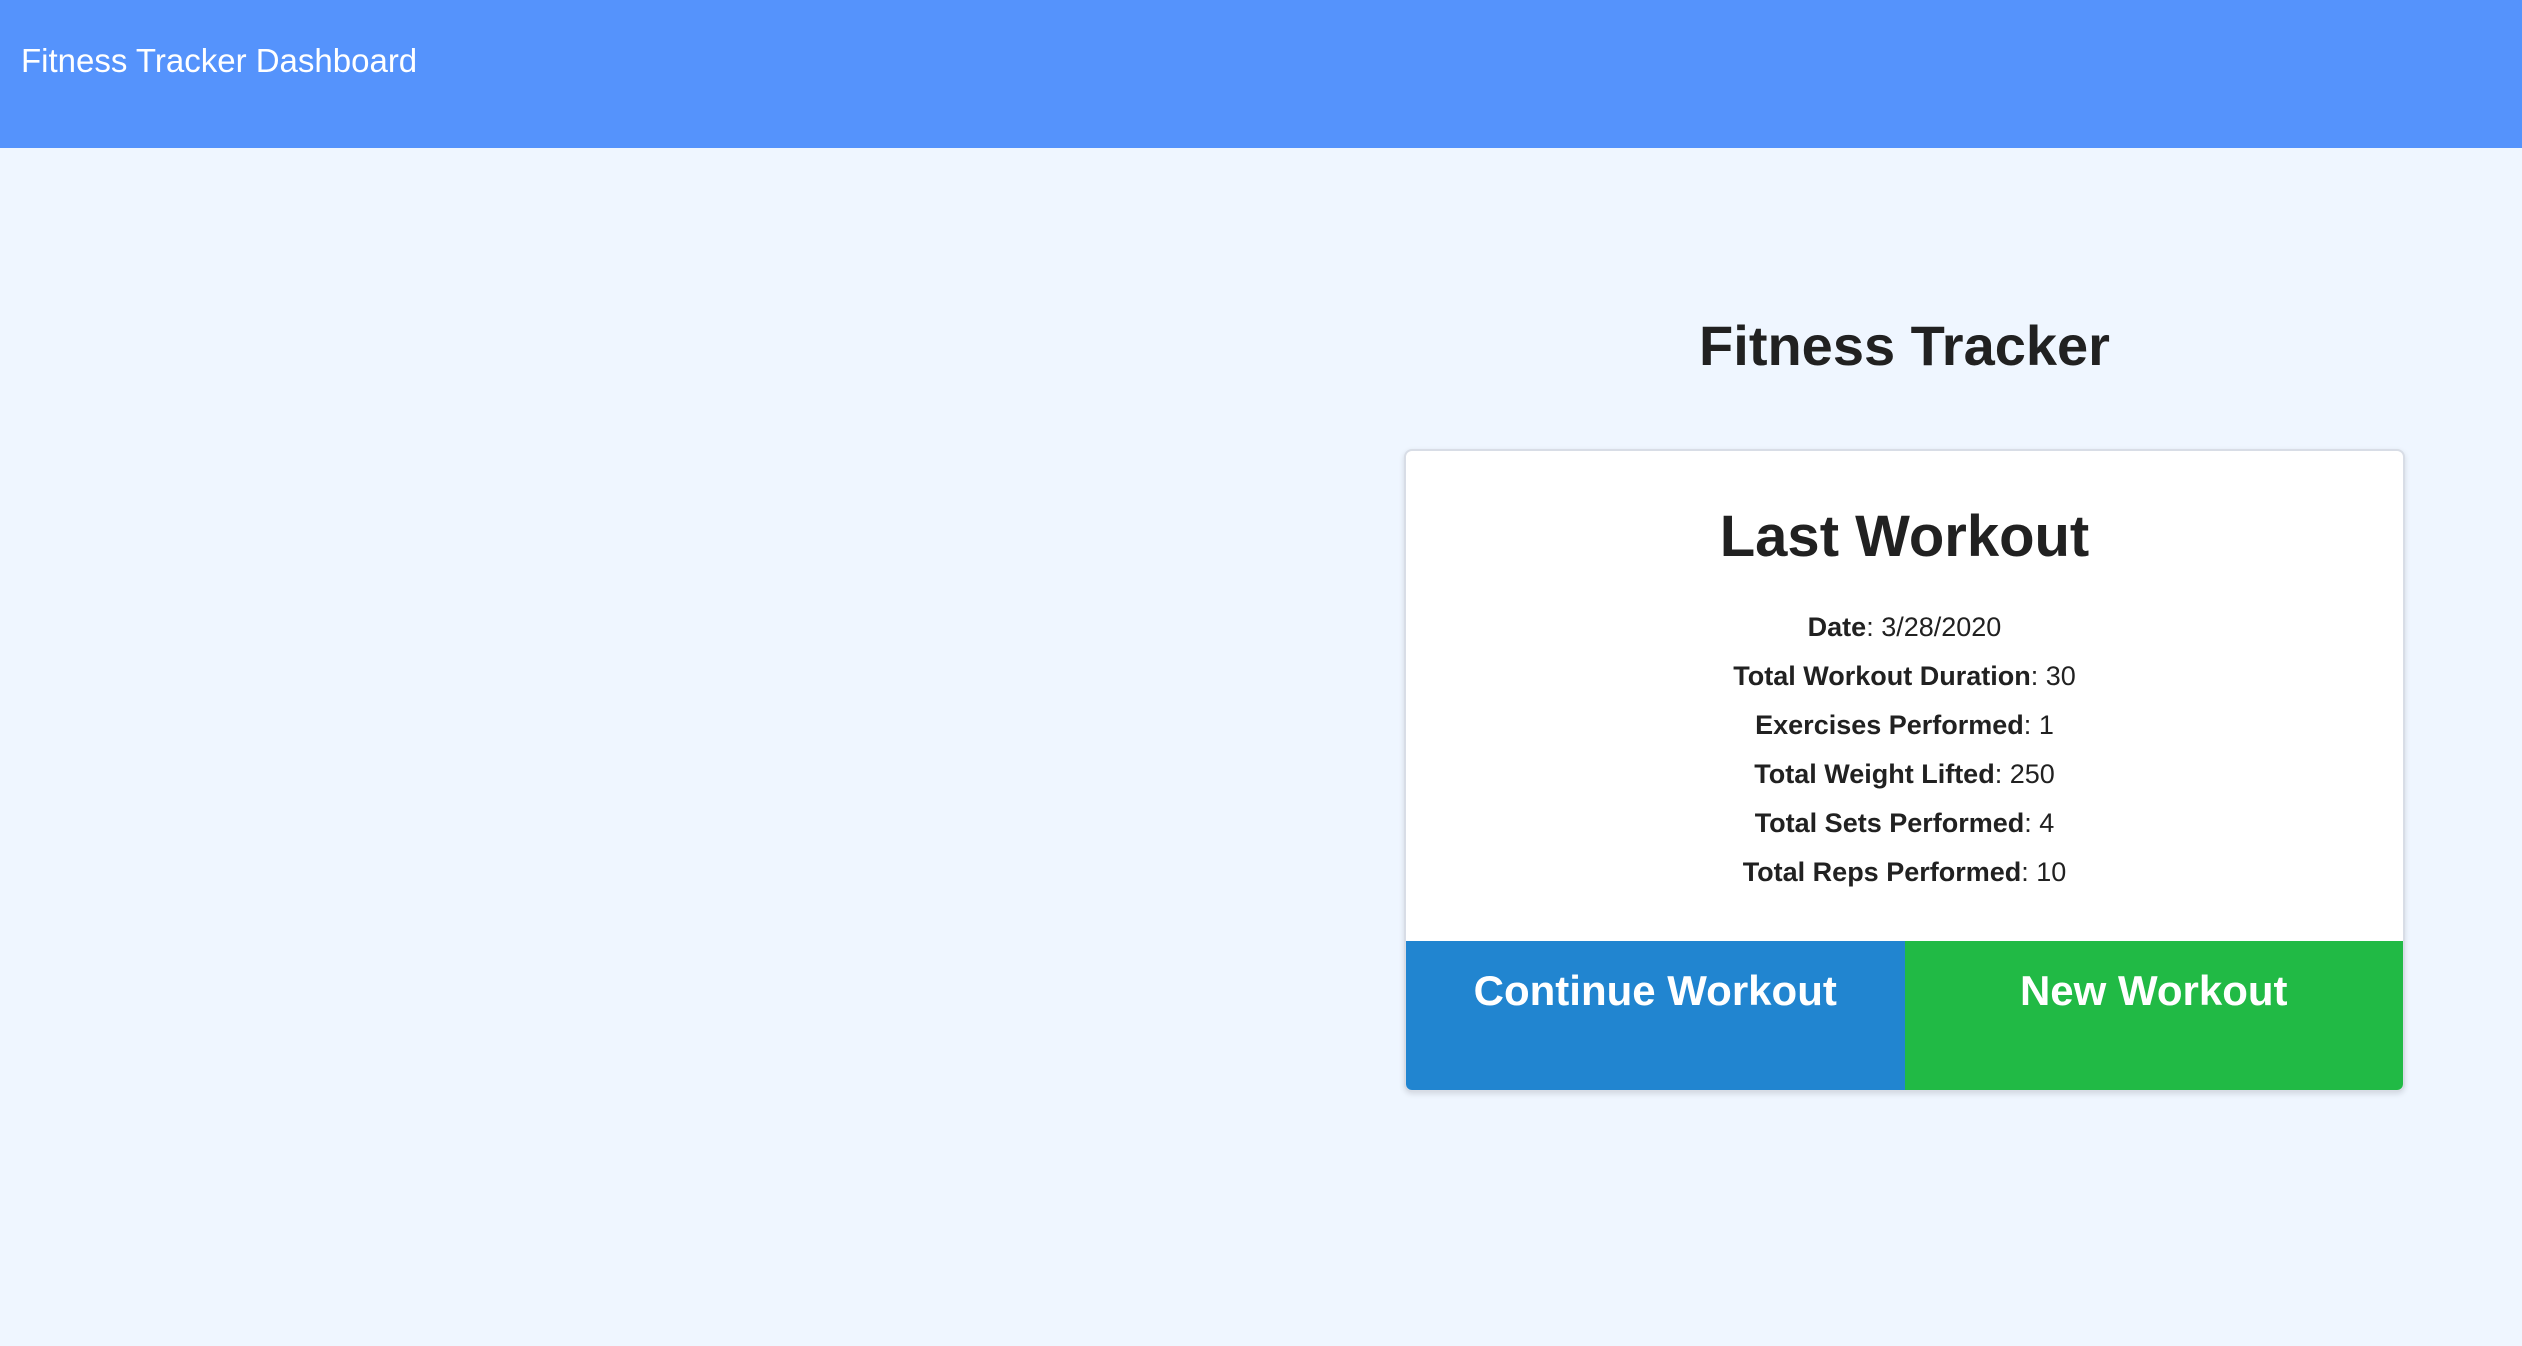 The width and height of the screenshot is (2522, 1346). What do you see at coordinates (1882, 872) in the screenshot?
I see `stat-label: Total Reps Performed` at bounding box center [1882, 872].